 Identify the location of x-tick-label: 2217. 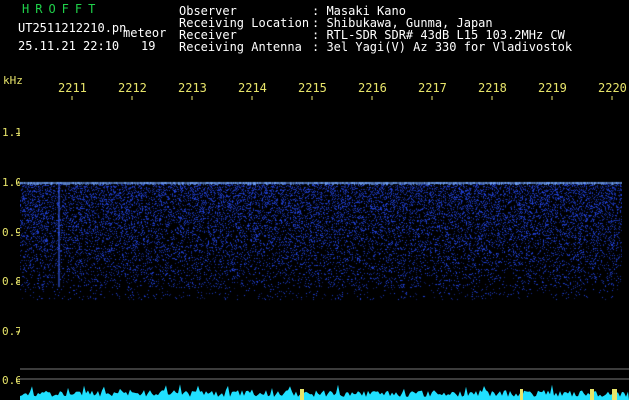
(432, 88).